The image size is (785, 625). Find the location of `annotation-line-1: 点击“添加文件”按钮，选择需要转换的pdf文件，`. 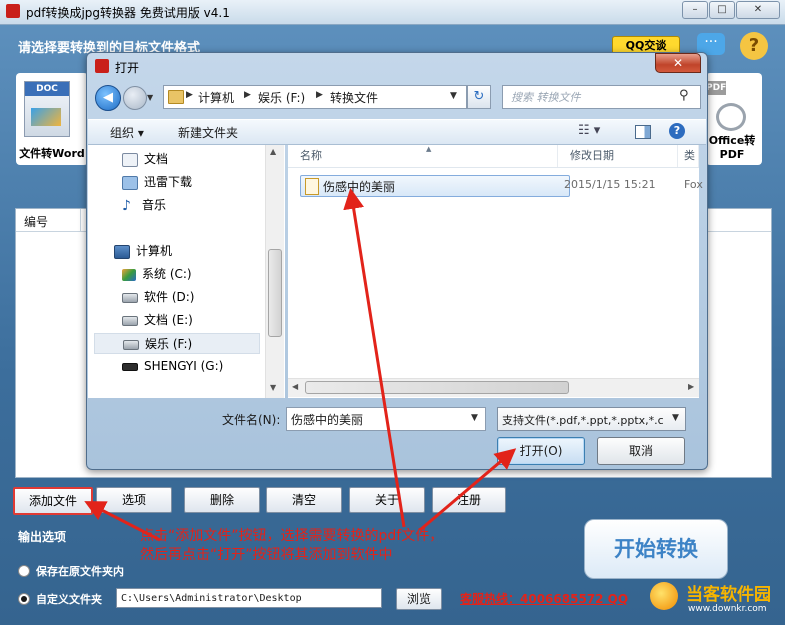

annotation-line-1: 点击“添加文件”按钮，选择需要转换的pdf文件， is located at coordinates (292, 536).